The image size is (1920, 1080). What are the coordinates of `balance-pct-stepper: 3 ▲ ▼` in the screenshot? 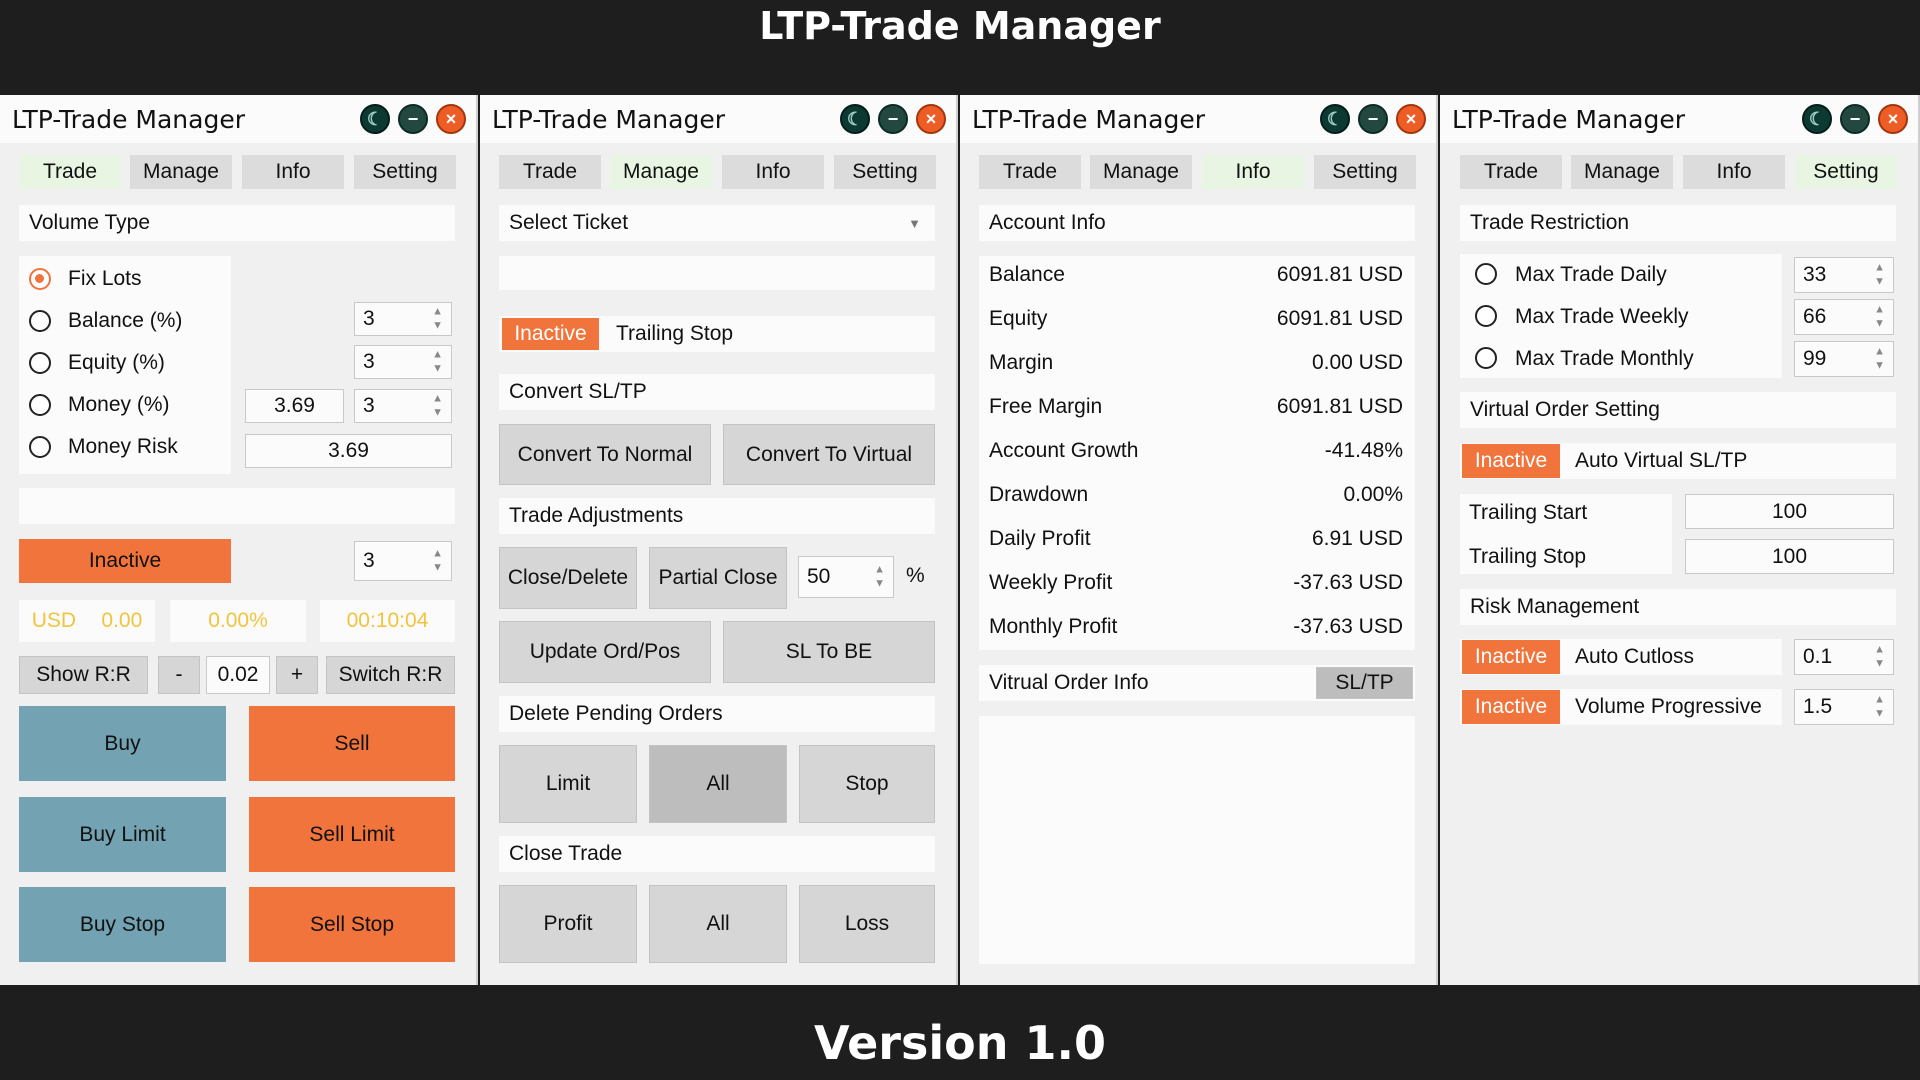 It's located at (403, 319).